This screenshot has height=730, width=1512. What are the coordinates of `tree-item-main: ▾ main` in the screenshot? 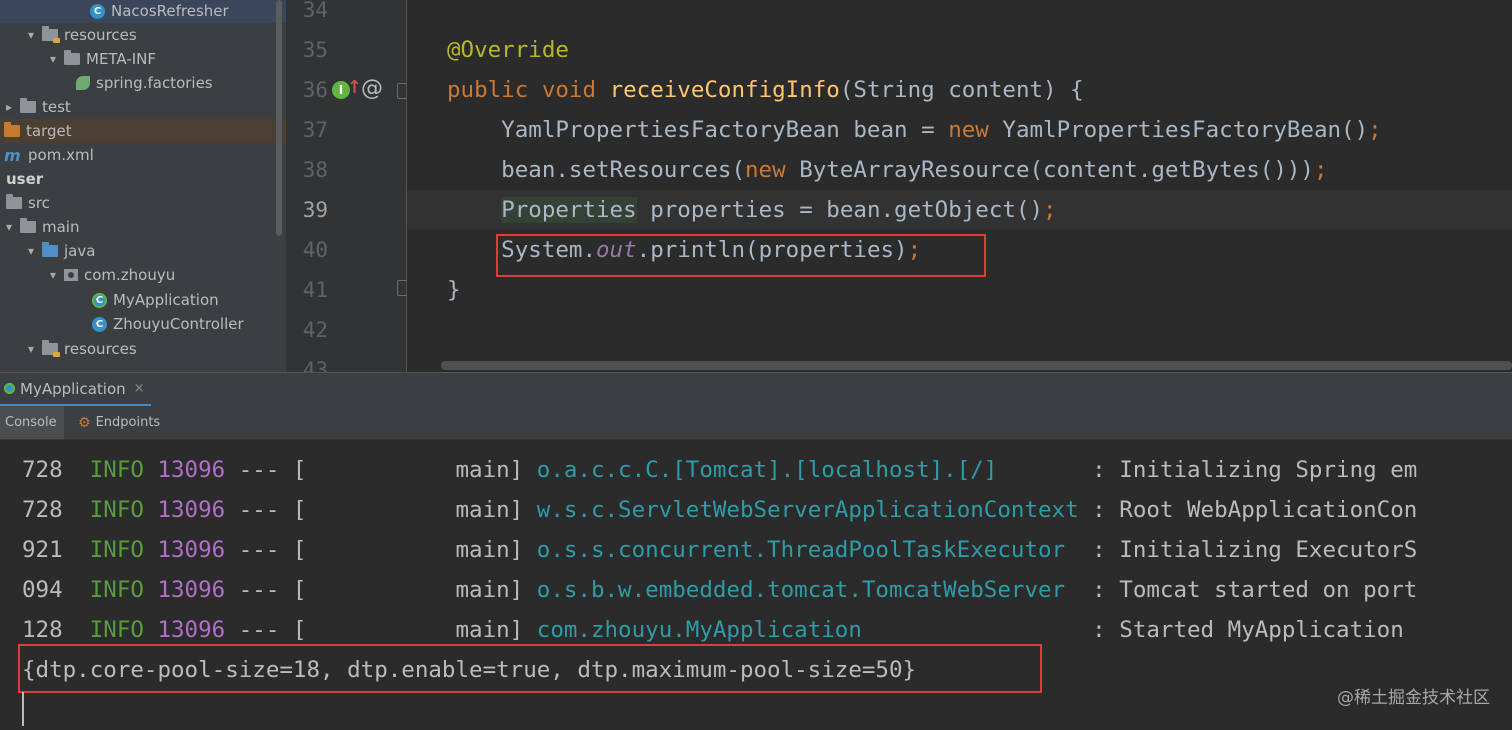 It's located at (143, 227).